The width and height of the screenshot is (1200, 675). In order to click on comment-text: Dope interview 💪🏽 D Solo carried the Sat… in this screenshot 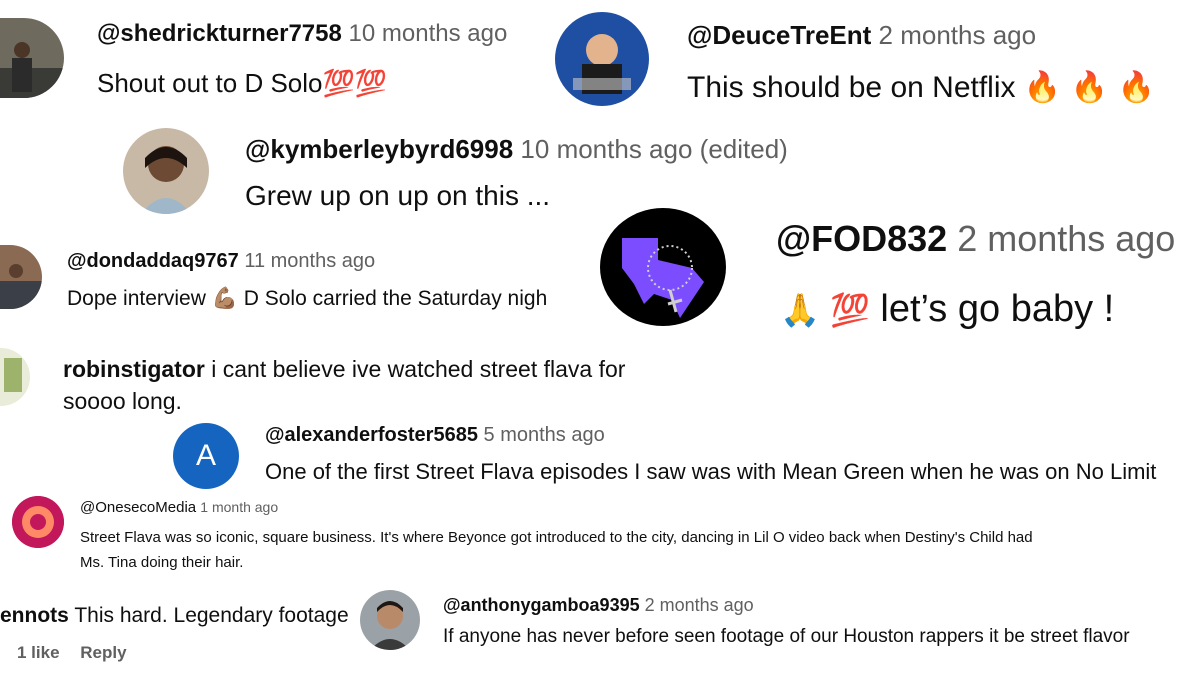, I will do `click(324, 298)`.